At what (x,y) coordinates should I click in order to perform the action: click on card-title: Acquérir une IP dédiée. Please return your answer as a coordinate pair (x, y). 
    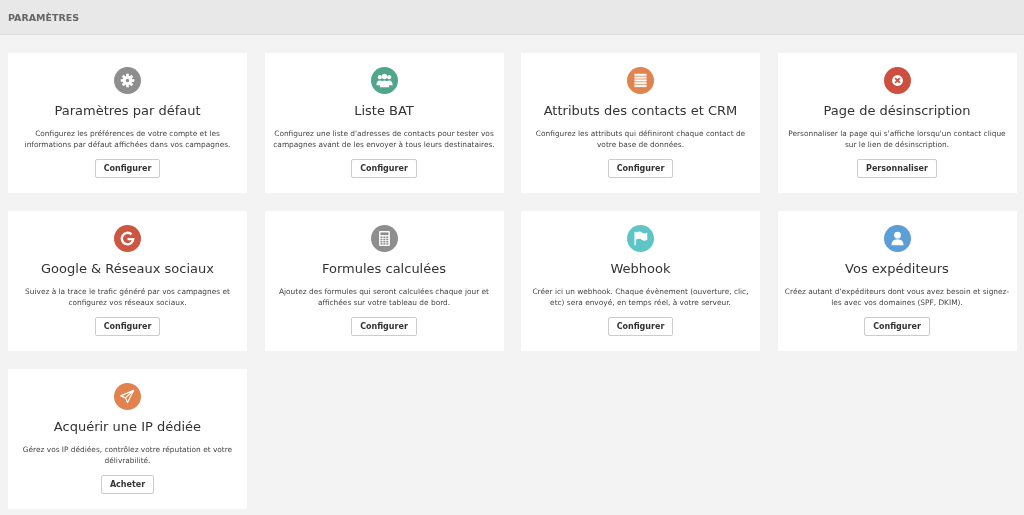
    Looking at the image, I should click on (127, 426).